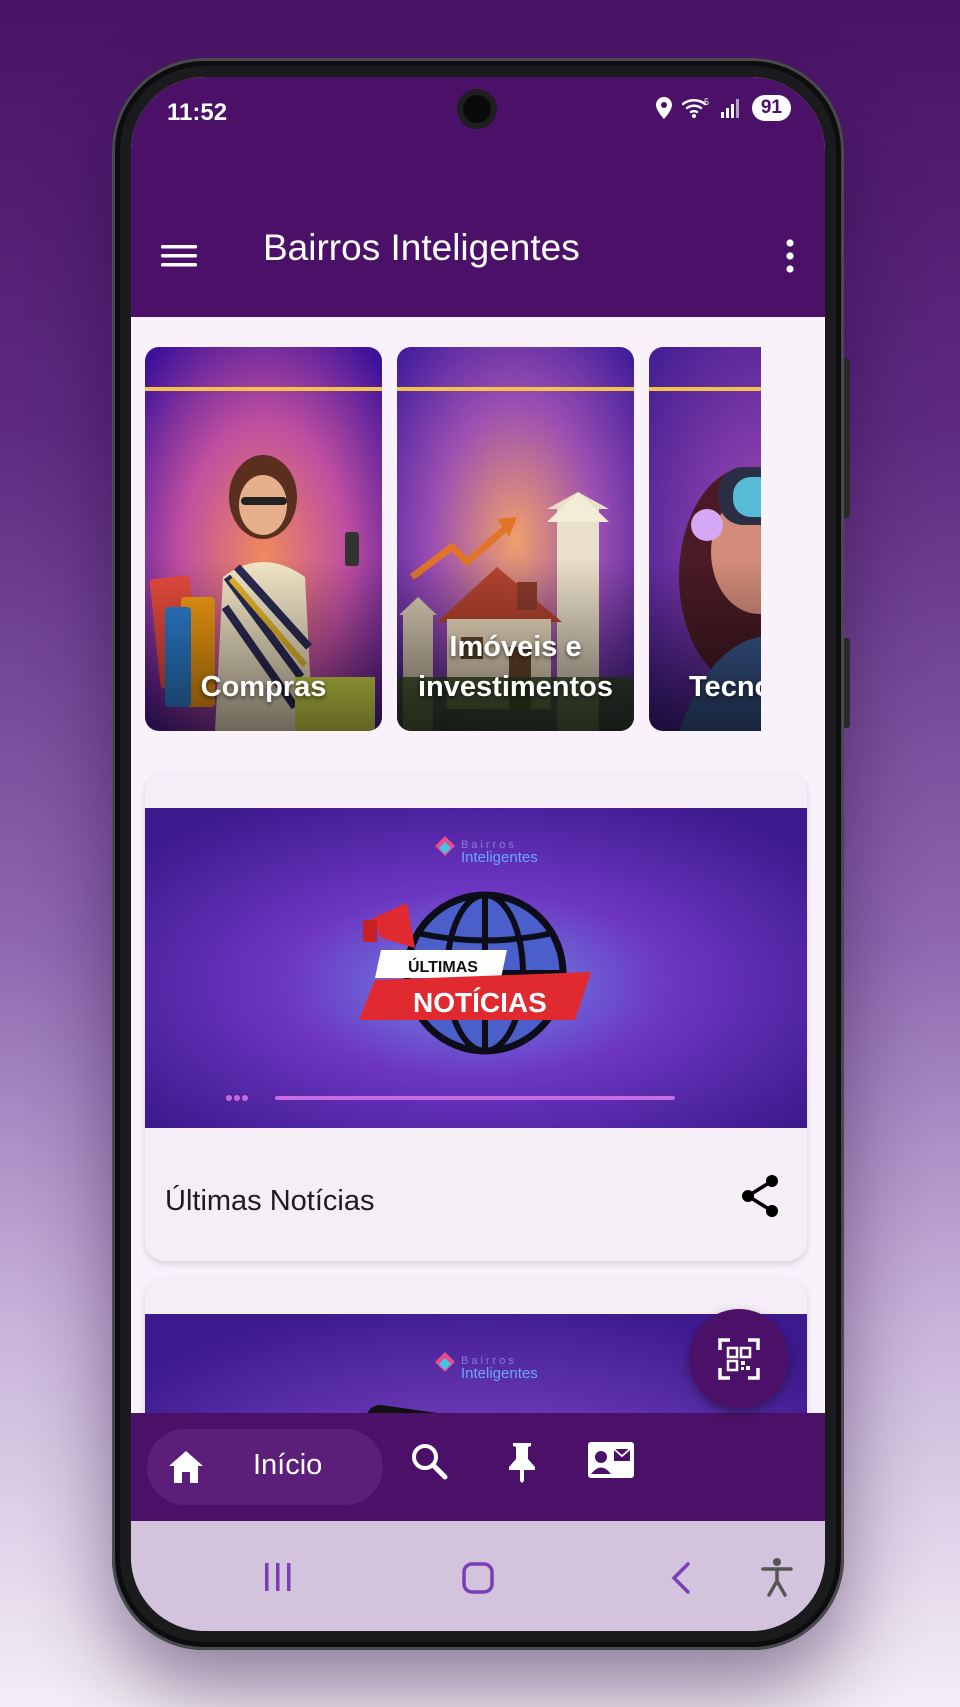 This screenshot has height=1707, width=960. I want to click on share-icon, so click(760, 1196).